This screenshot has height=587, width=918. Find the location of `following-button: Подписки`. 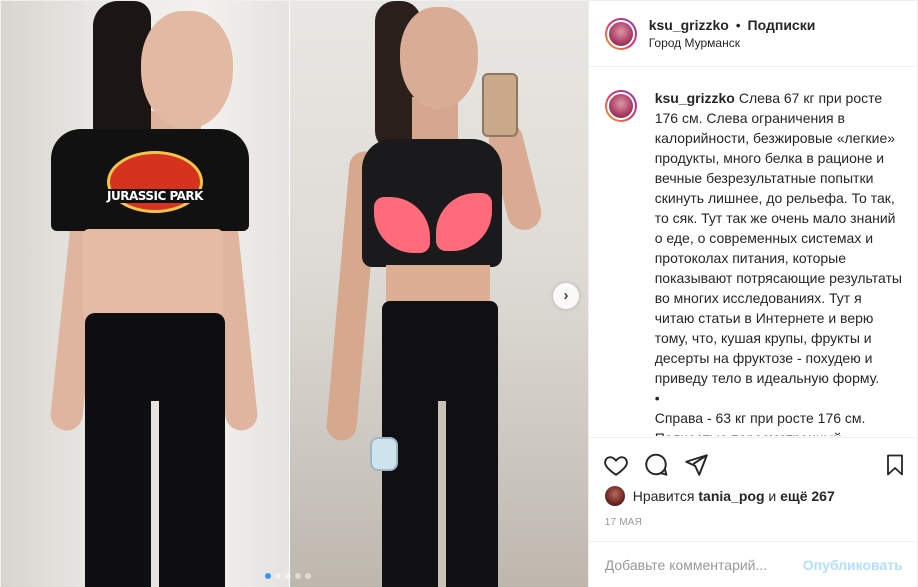

following-button: Подписки is located at coordinates (782, 25).